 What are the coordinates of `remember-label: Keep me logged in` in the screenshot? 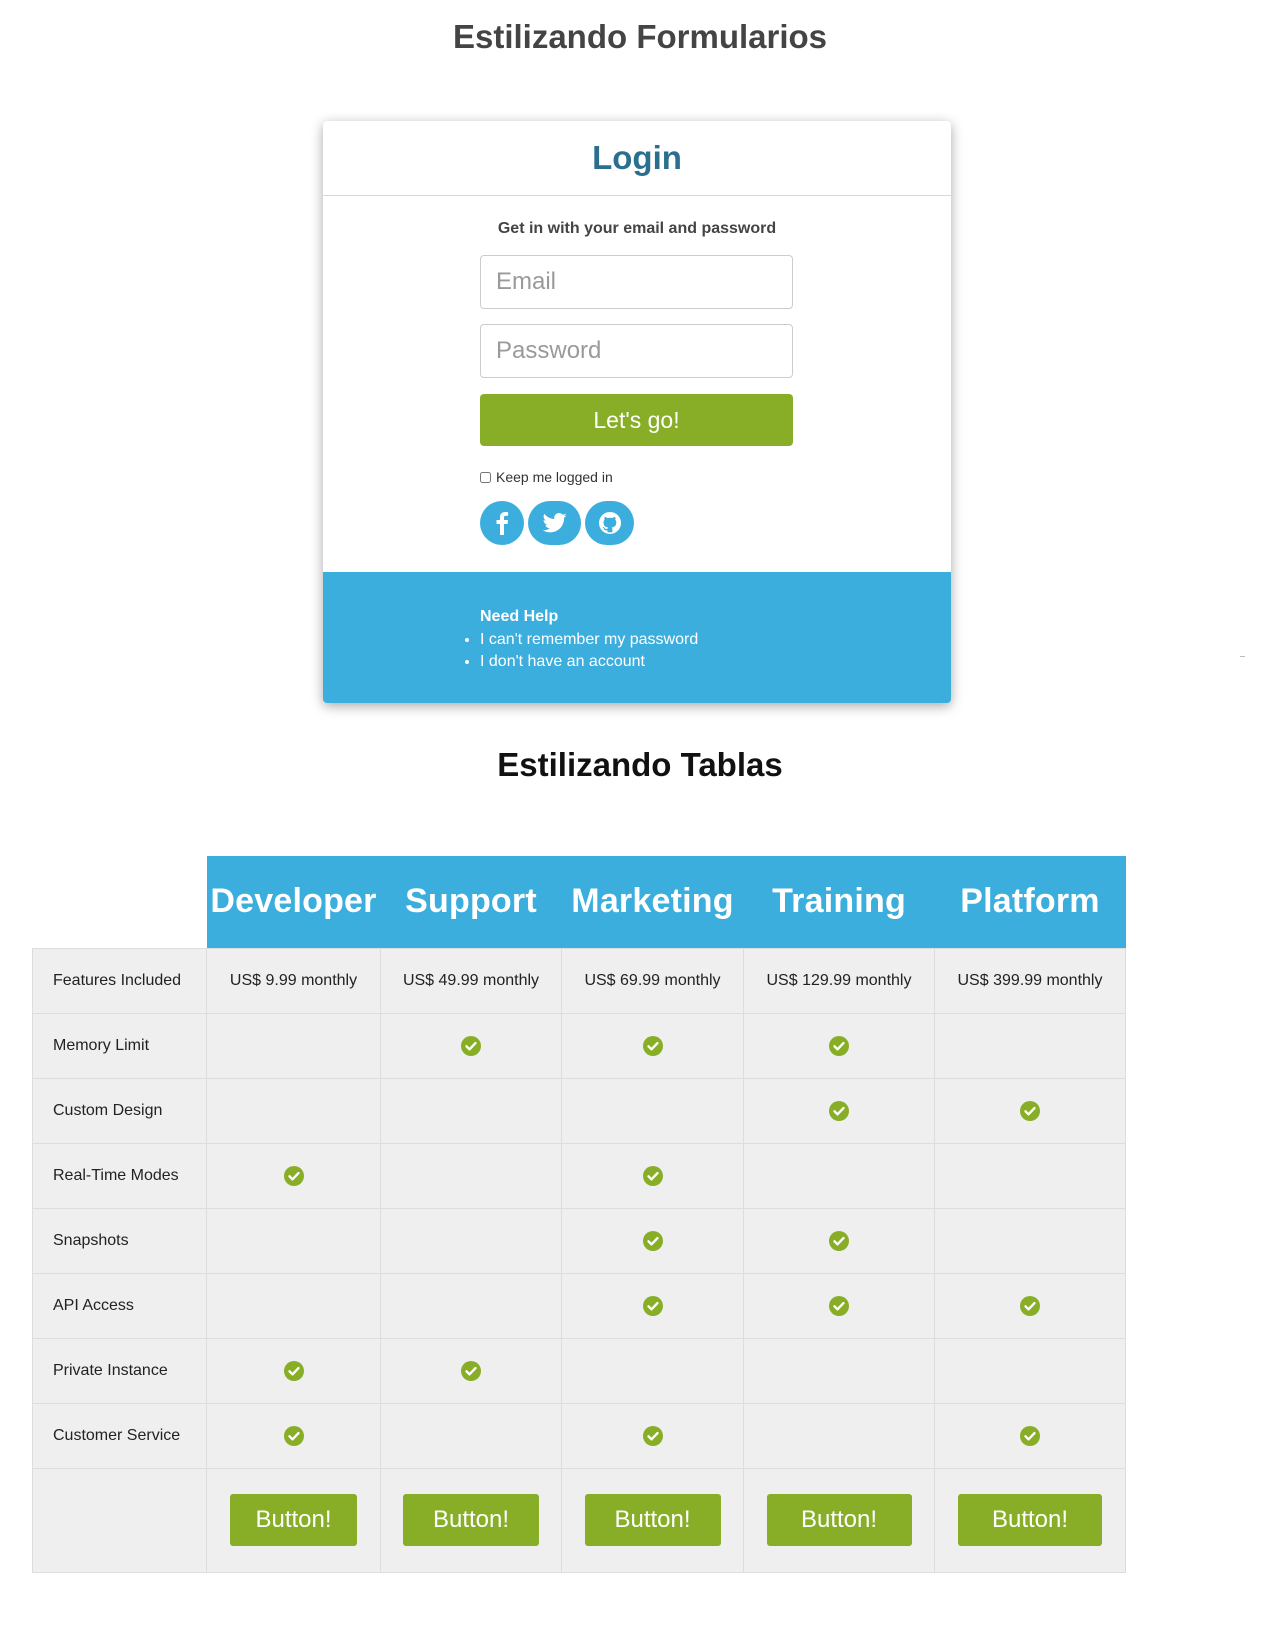 It's located at (554, 477).